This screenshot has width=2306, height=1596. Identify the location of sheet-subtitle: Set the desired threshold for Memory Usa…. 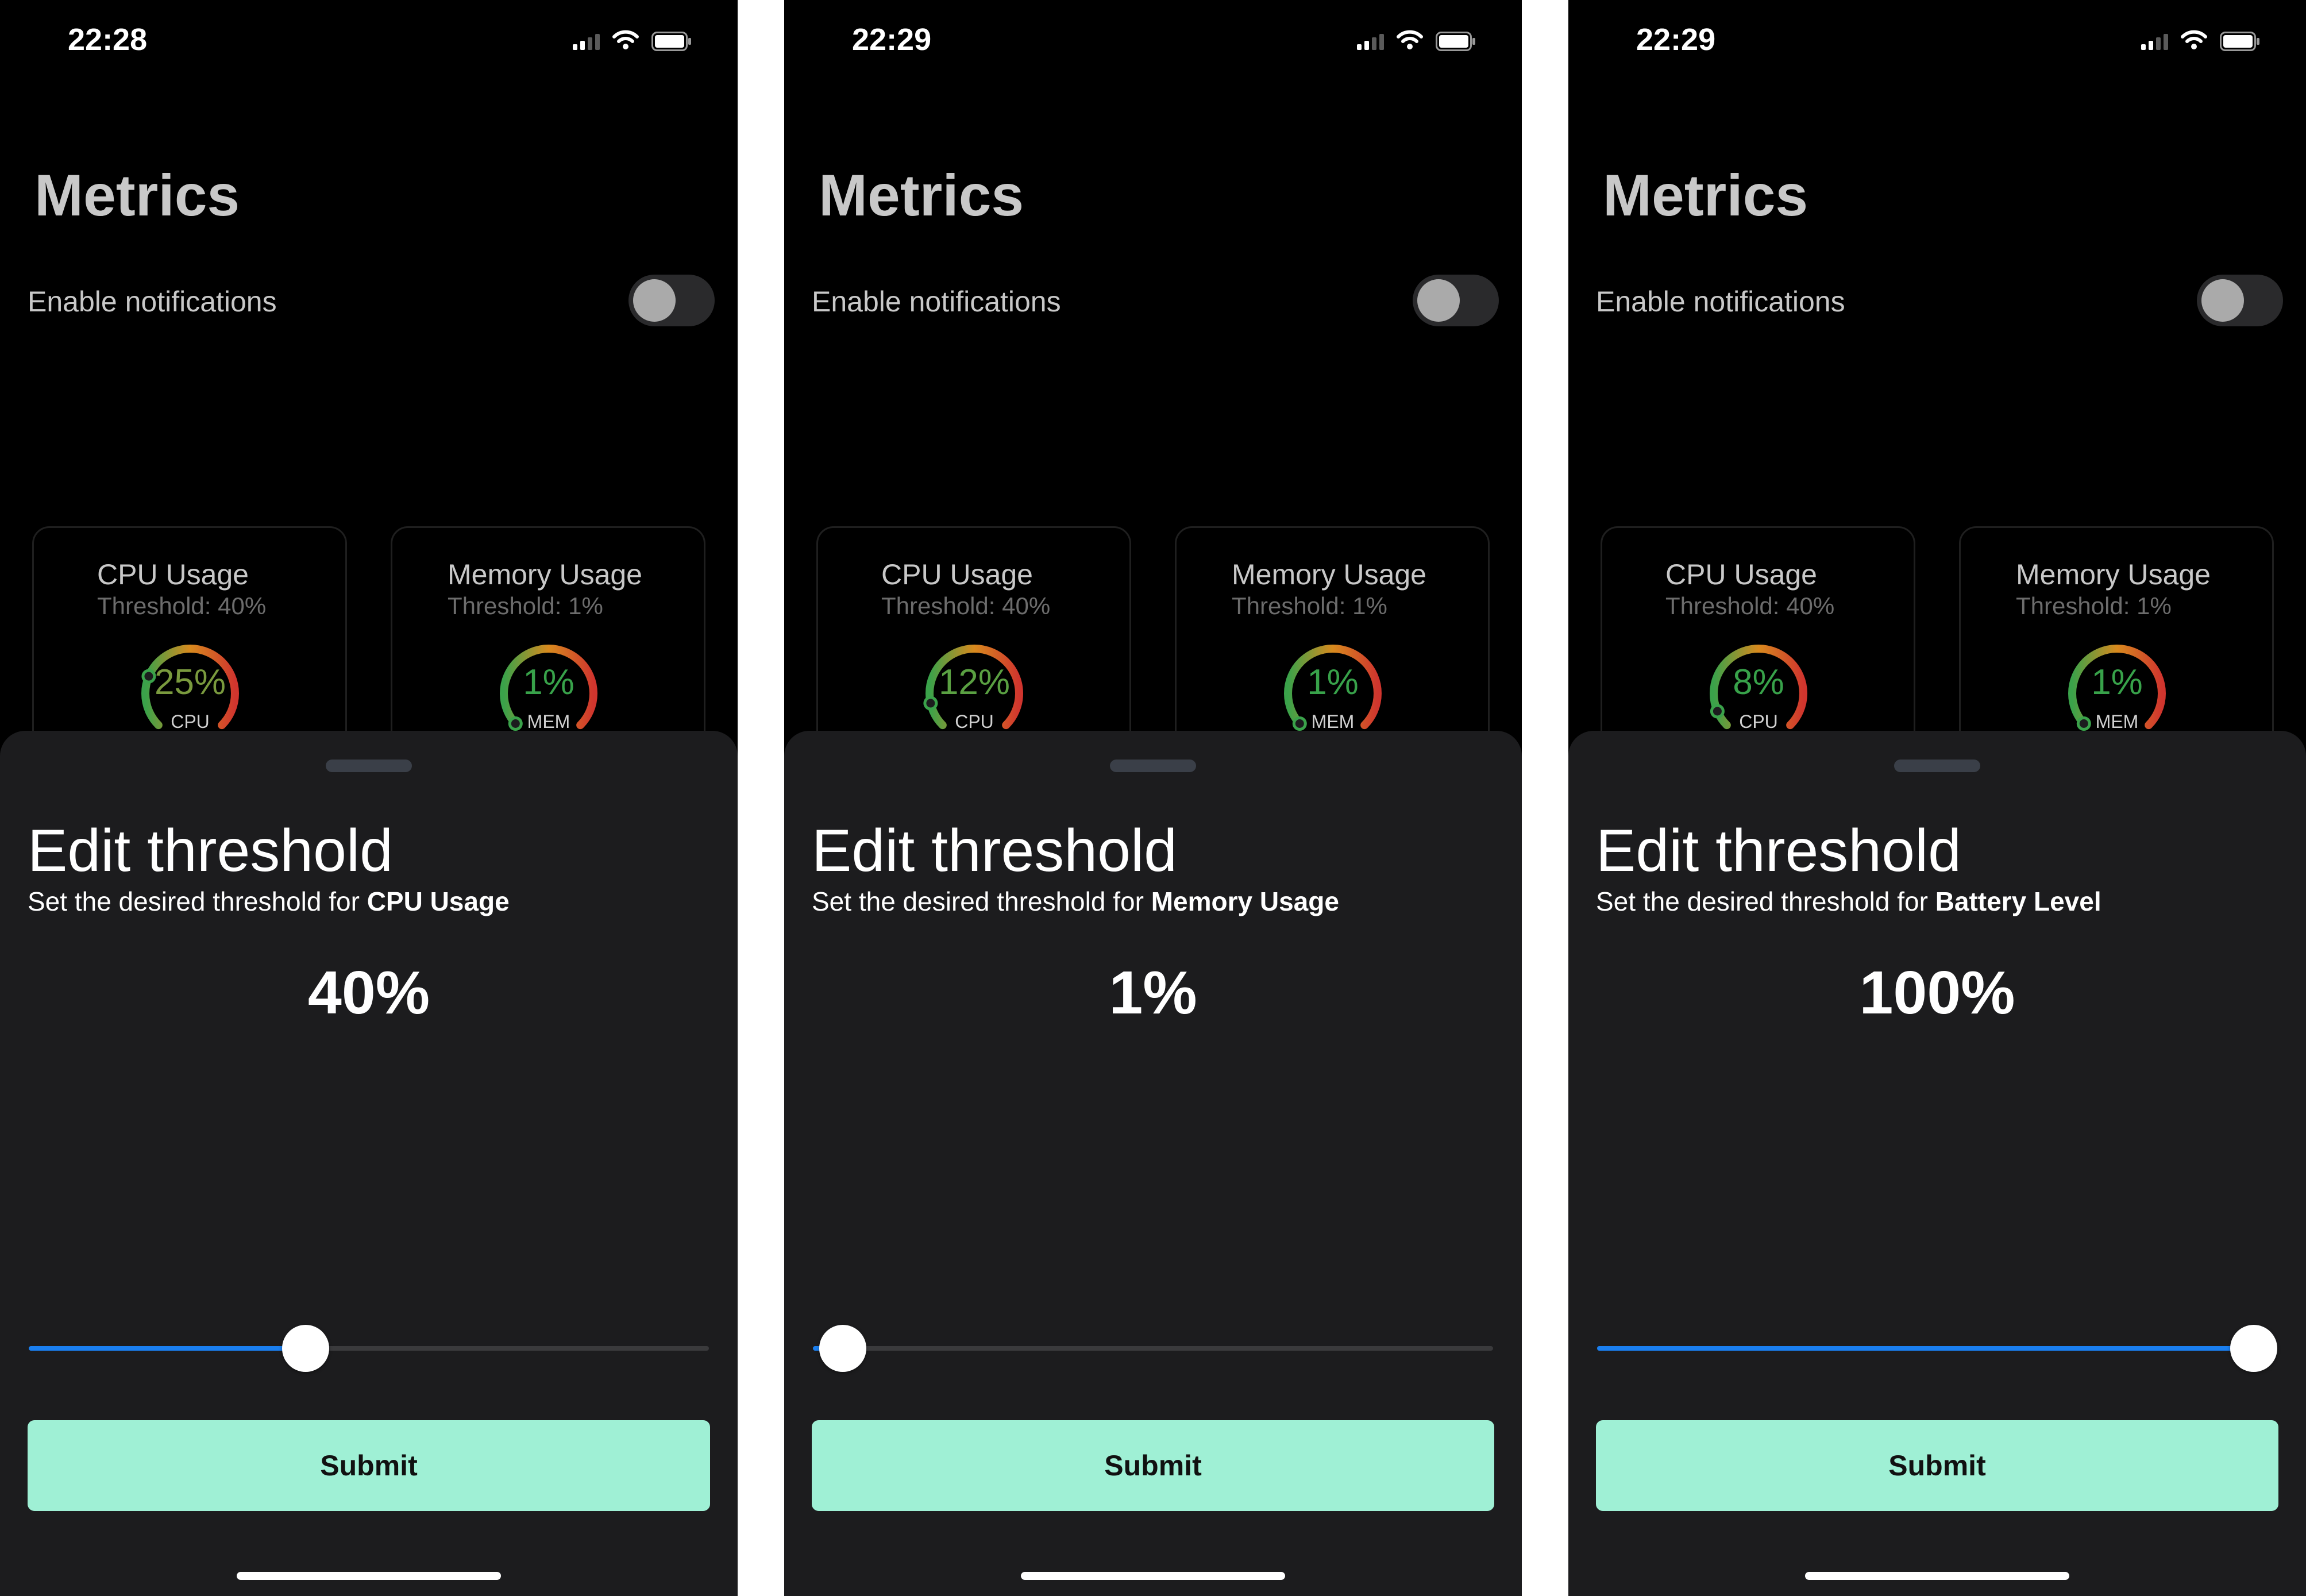
(1075, 902).